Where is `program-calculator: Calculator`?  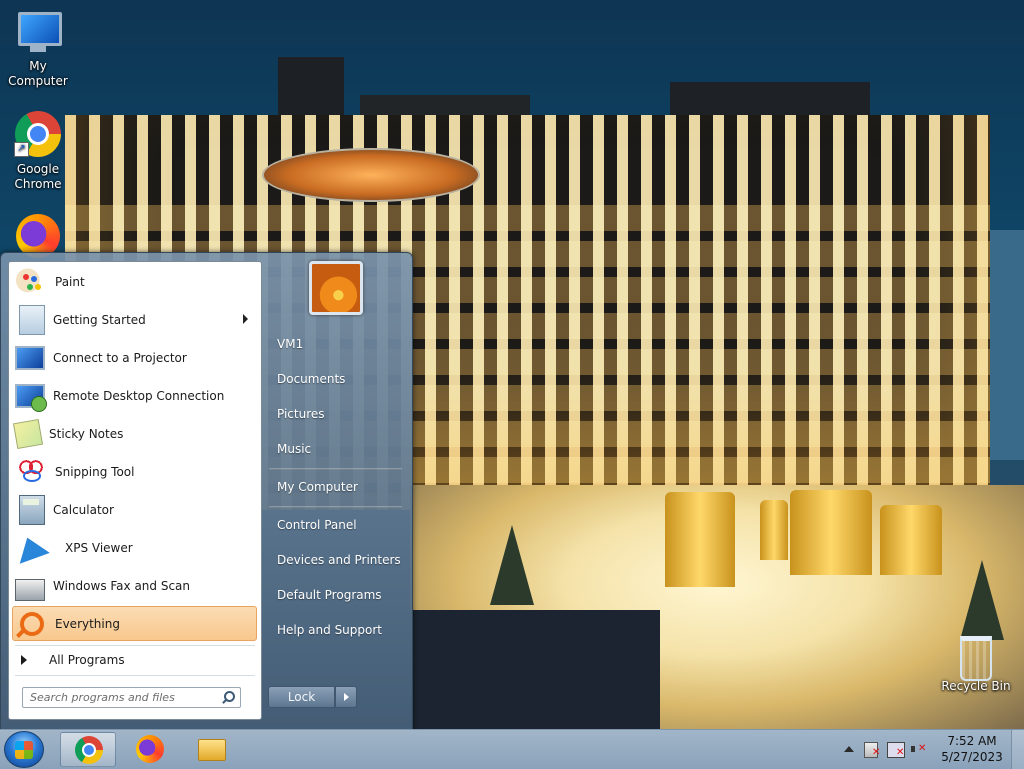
program-calculator: Calculator is located at coordinates (134, 509).